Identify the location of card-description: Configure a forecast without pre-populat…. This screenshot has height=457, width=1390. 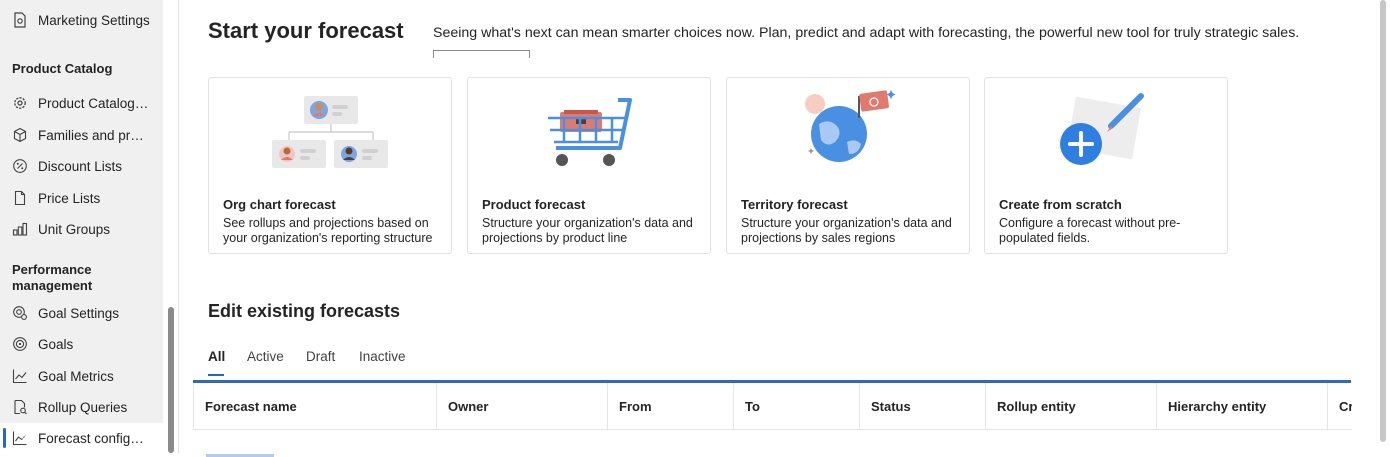
(1090, 230).